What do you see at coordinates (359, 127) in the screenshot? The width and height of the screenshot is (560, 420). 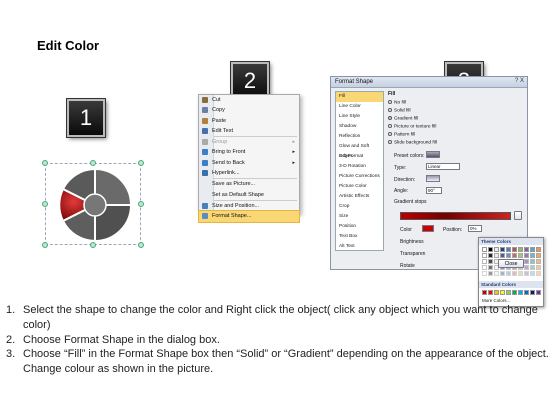 I see `category-item: Shadow` at bounding box center [359, 127].